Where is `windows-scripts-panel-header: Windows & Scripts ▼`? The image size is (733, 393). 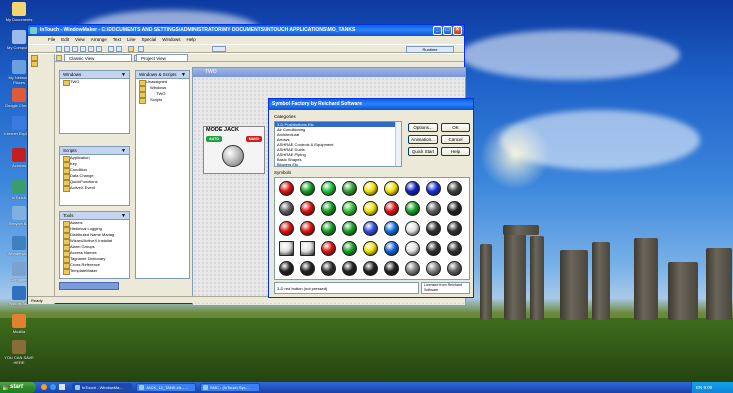
windows-scripts-panel-header: Windows & Scripts ▼ is located at coordinates (162, 75).